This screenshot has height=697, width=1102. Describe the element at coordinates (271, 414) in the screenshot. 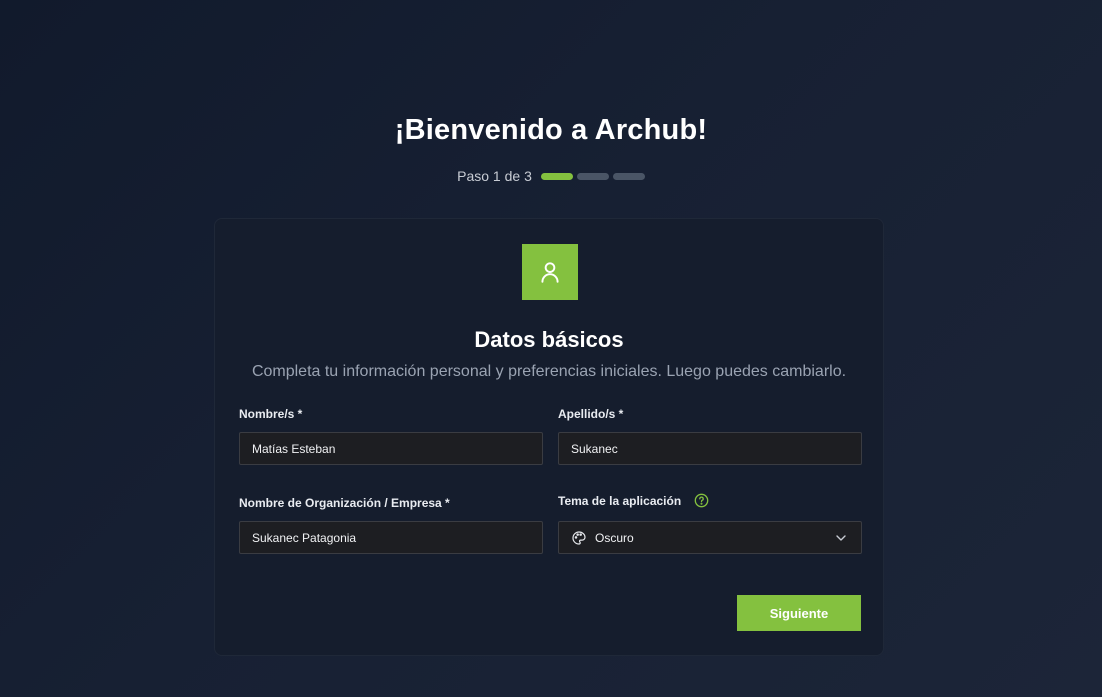

I see `first-name-label: Nombre/s *` at that location.